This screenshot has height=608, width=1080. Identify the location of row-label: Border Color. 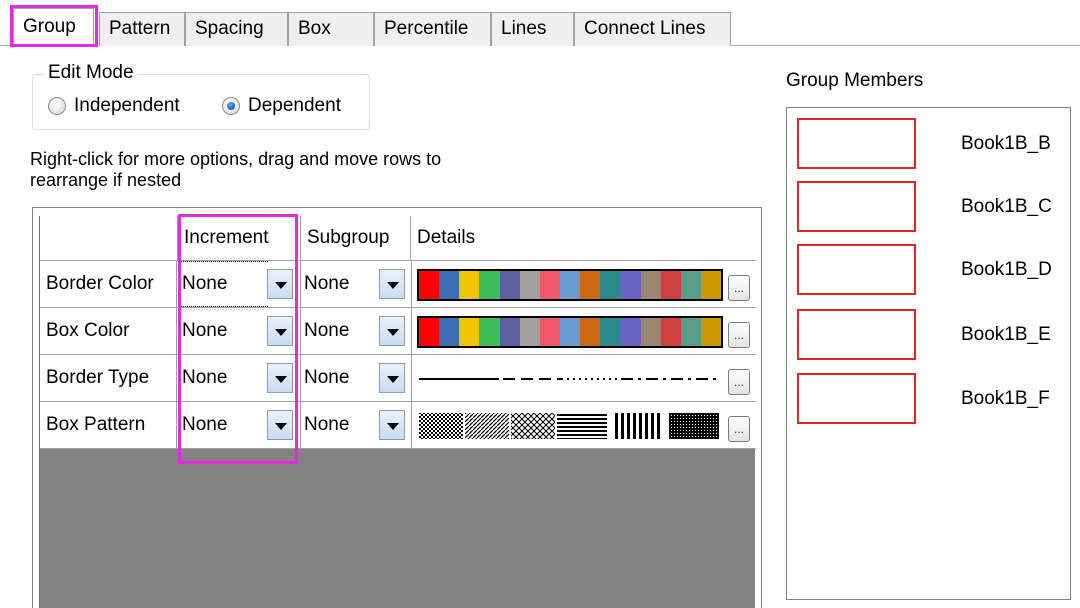
(108, 284).